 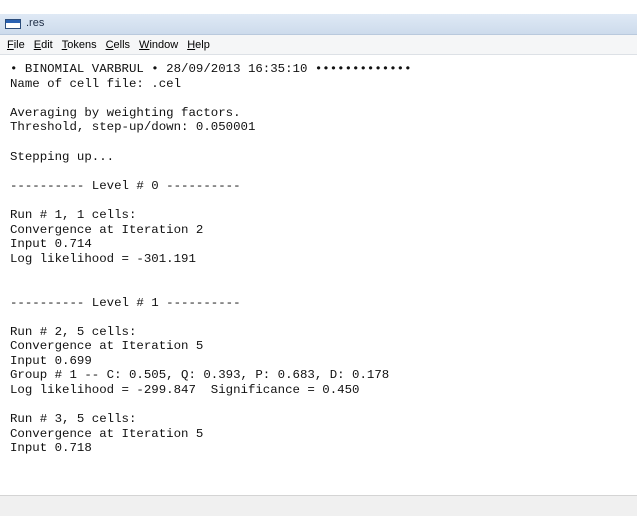 What do you see at coordinates (318, 7) in the screenshot?
I see `screenshot-top-margin` at bounding box center [318, 7].